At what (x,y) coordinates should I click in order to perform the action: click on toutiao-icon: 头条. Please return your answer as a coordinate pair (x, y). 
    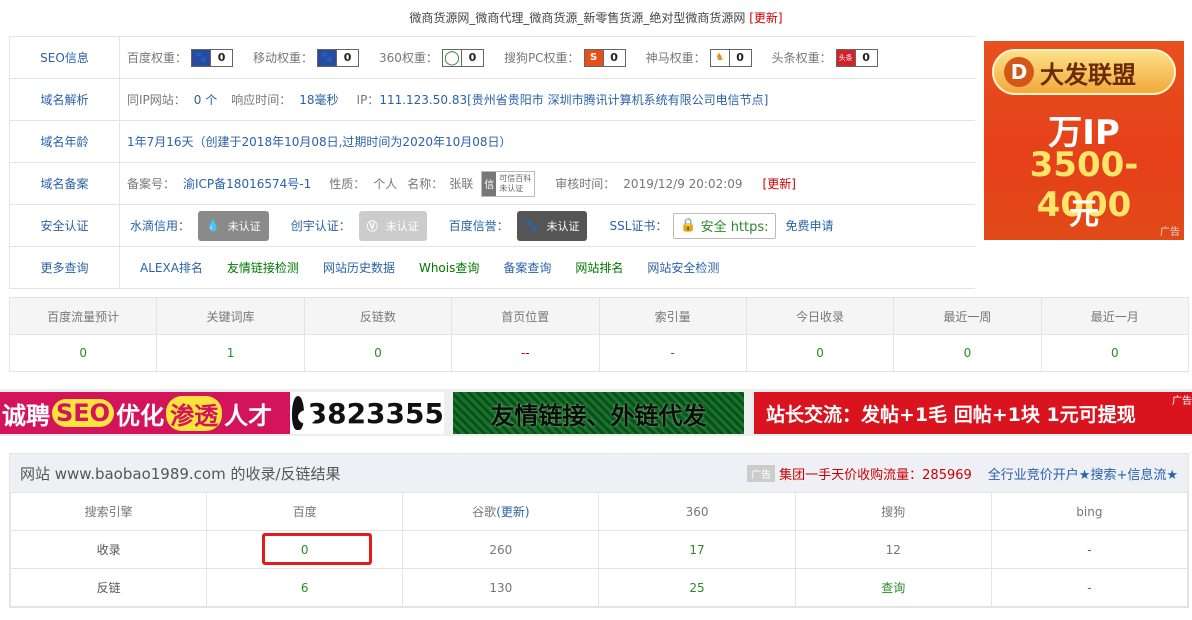
    Looking at the image, I should click on (845, 57).